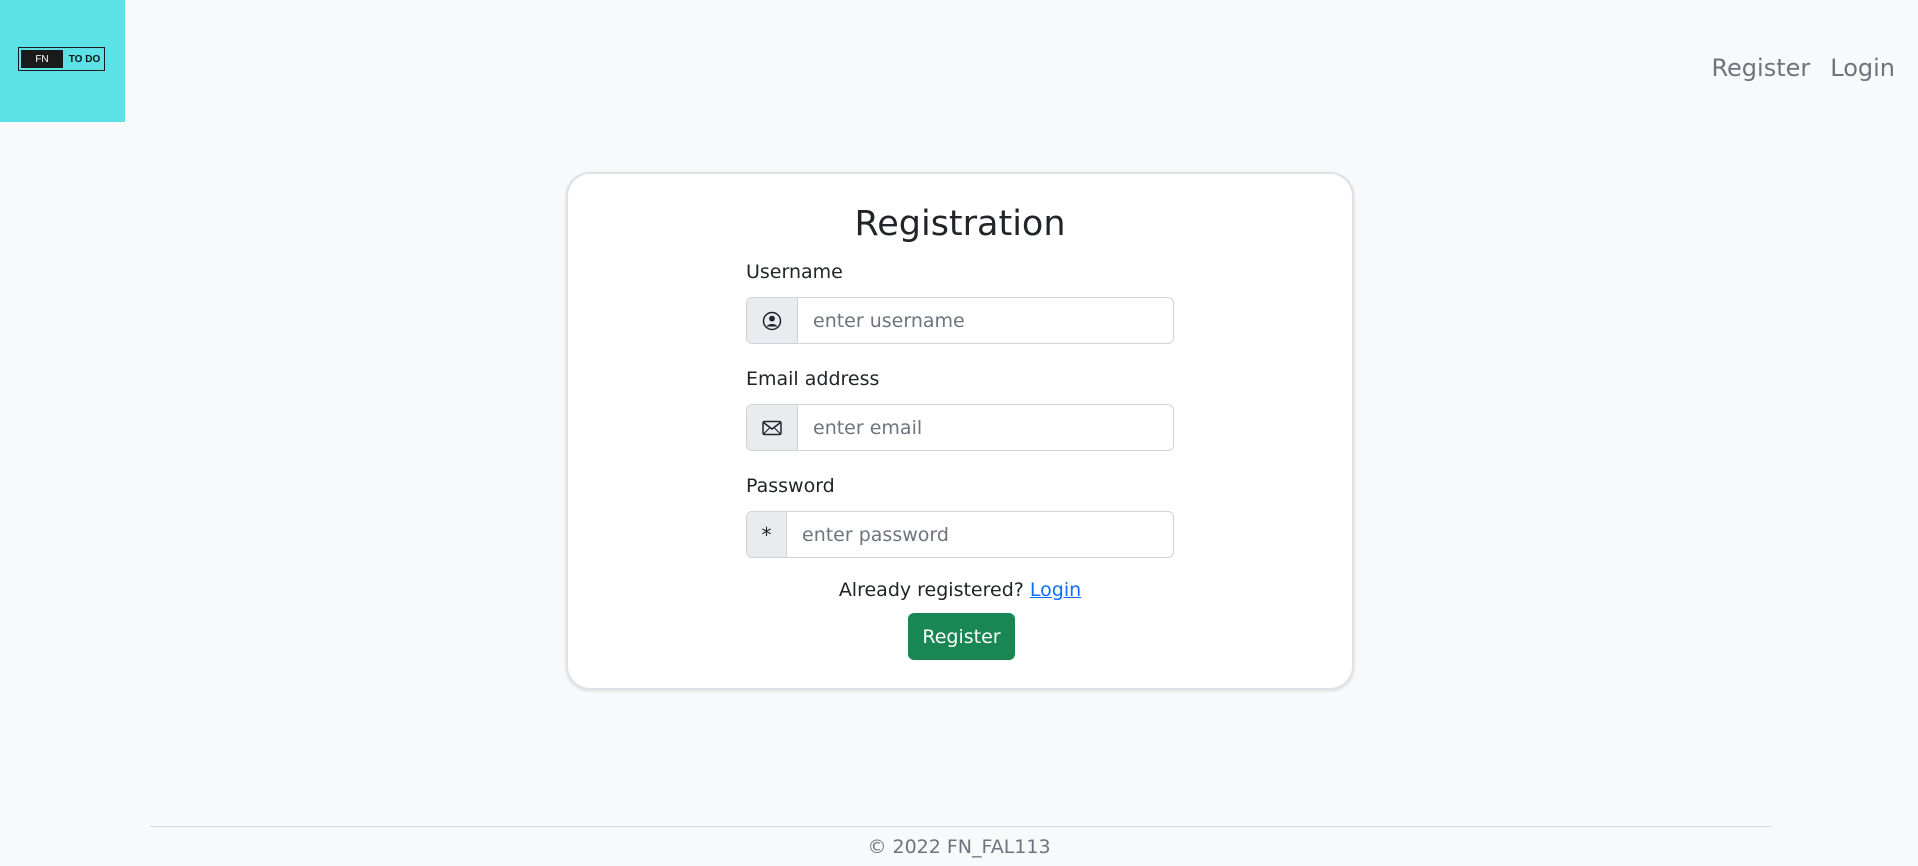  What do you see at coordinates (1055, 590) in the screenshot?
I see `login-link: Login` at bounding box center [1055, 590].